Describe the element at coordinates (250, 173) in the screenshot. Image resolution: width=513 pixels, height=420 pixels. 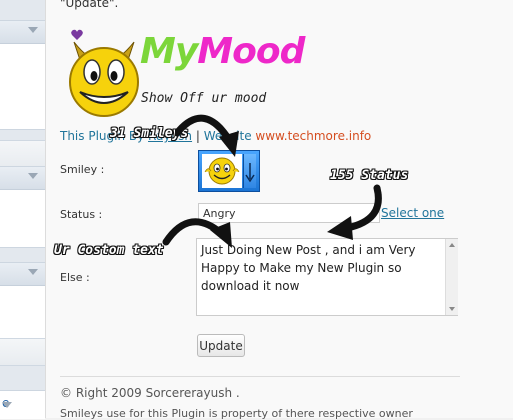
I see `arrow-down-icon` at that location.